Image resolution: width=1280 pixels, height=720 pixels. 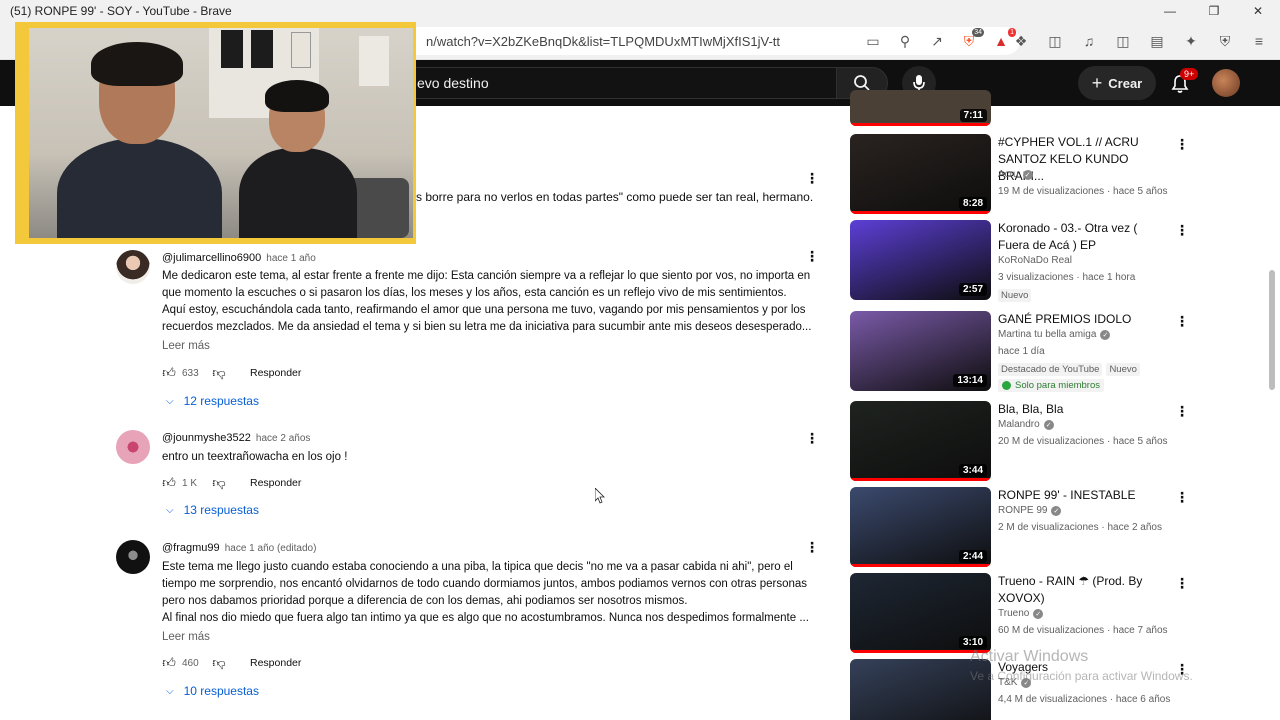 I want to click on webcam-overlay, so click(x=215, y=133).